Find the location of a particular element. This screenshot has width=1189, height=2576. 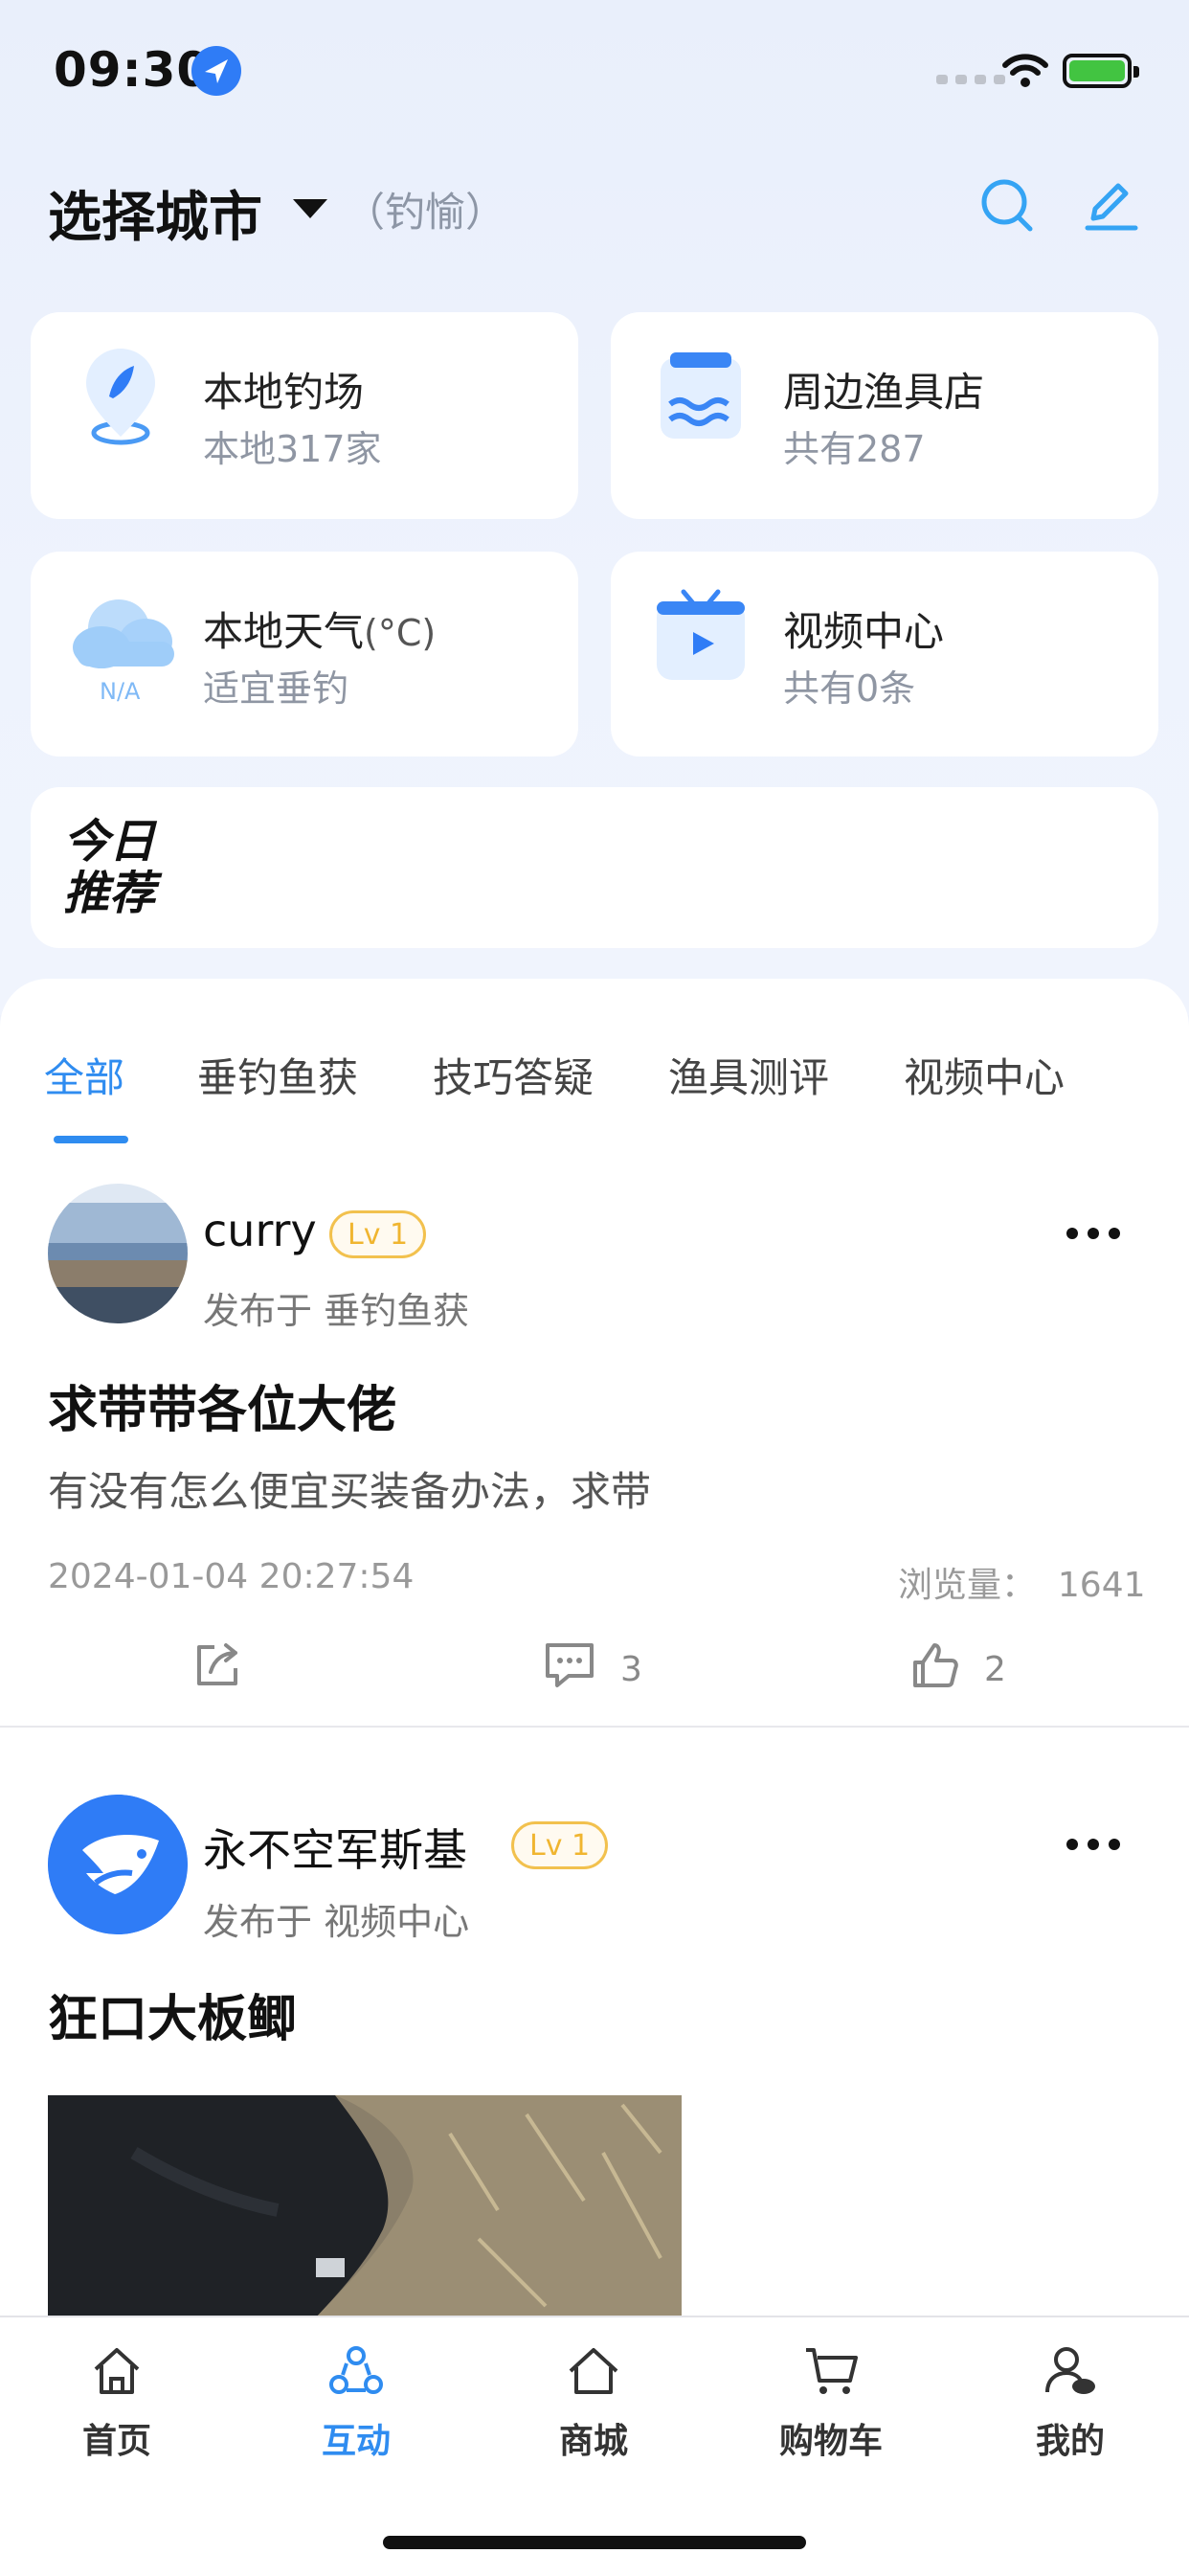

category-tabs: 全部 垂钓鱼获 技巧答疑 渔具测评 视频中心 is located at coordinates (594, 1080).